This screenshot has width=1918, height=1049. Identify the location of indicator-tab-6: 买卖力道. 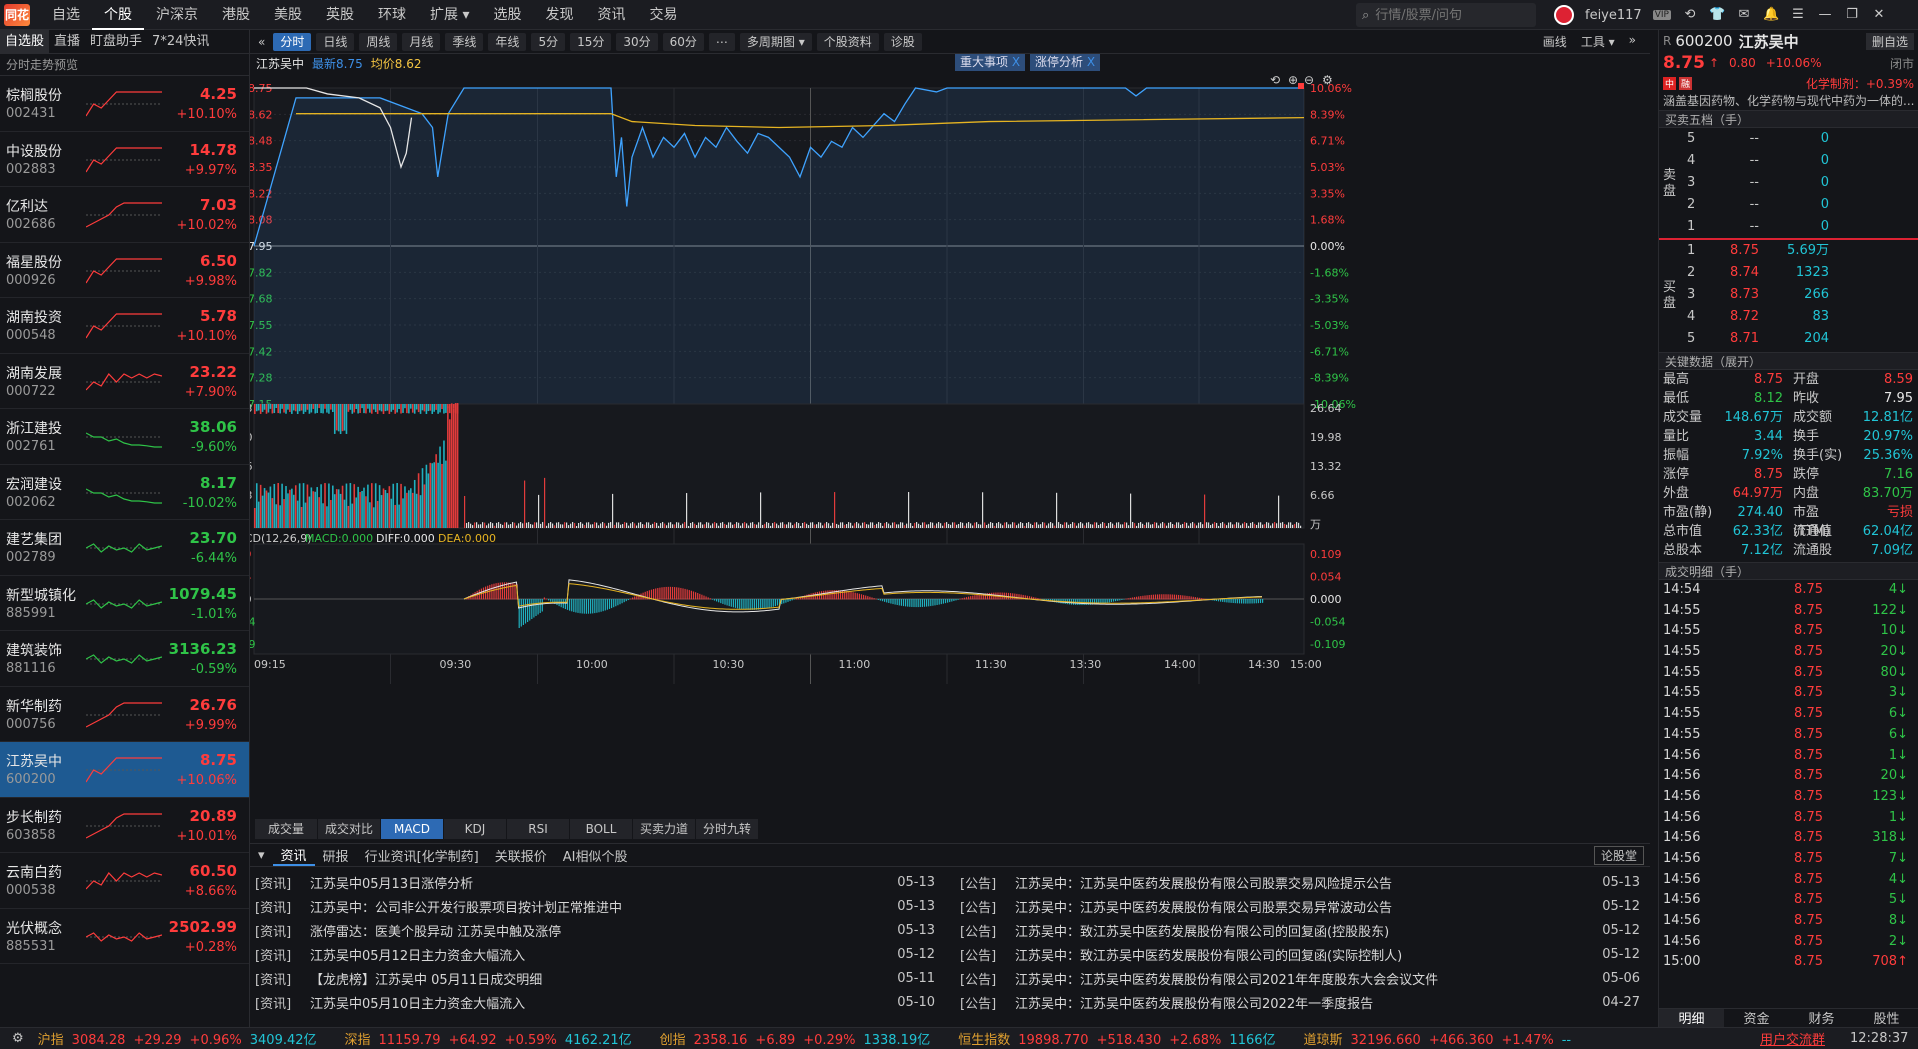
(664, 829).